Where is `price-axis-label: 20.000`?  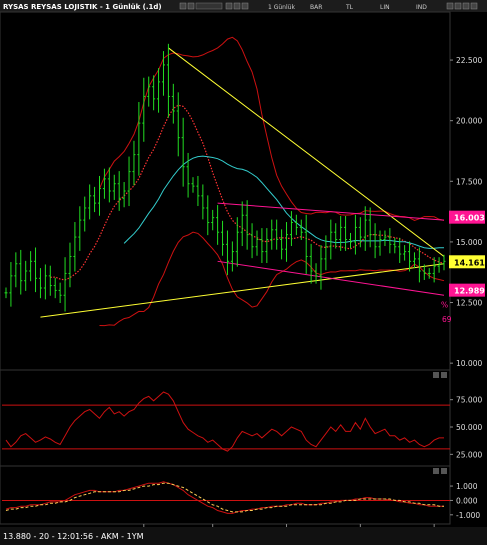
price-axis-label: 20.000 is located at coordinates (469, 121).